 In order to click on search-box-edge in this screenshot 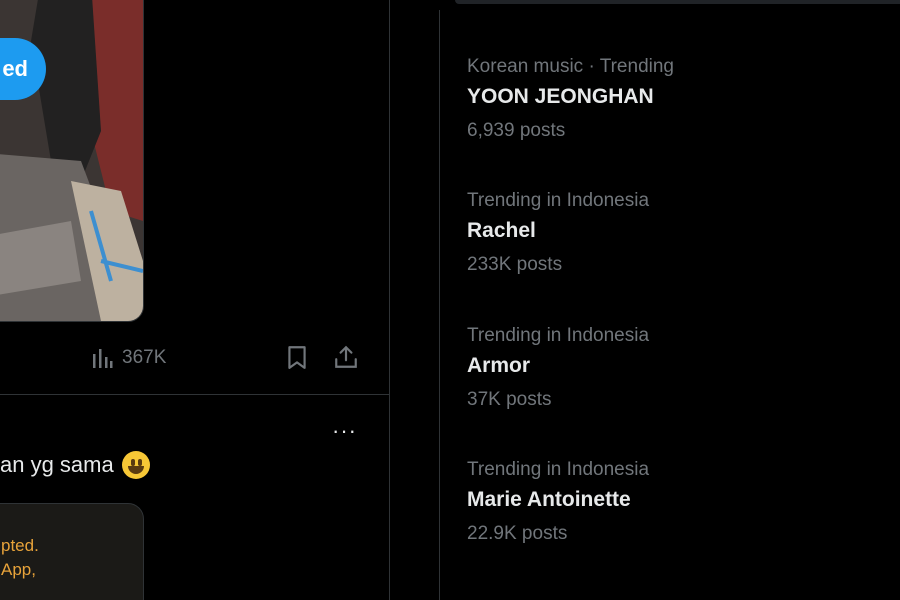, I will do `click(677, 2)`.